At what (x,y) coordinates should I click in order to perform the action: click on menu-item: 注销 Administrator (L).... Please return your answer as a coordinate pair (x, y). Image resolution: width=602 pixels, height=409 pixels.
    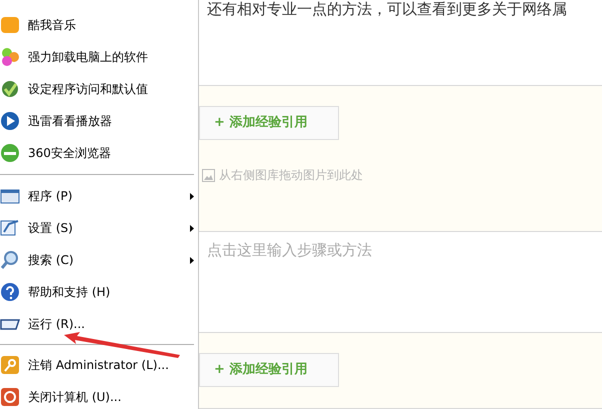
    Looking at the image, I should click on (99, 365).